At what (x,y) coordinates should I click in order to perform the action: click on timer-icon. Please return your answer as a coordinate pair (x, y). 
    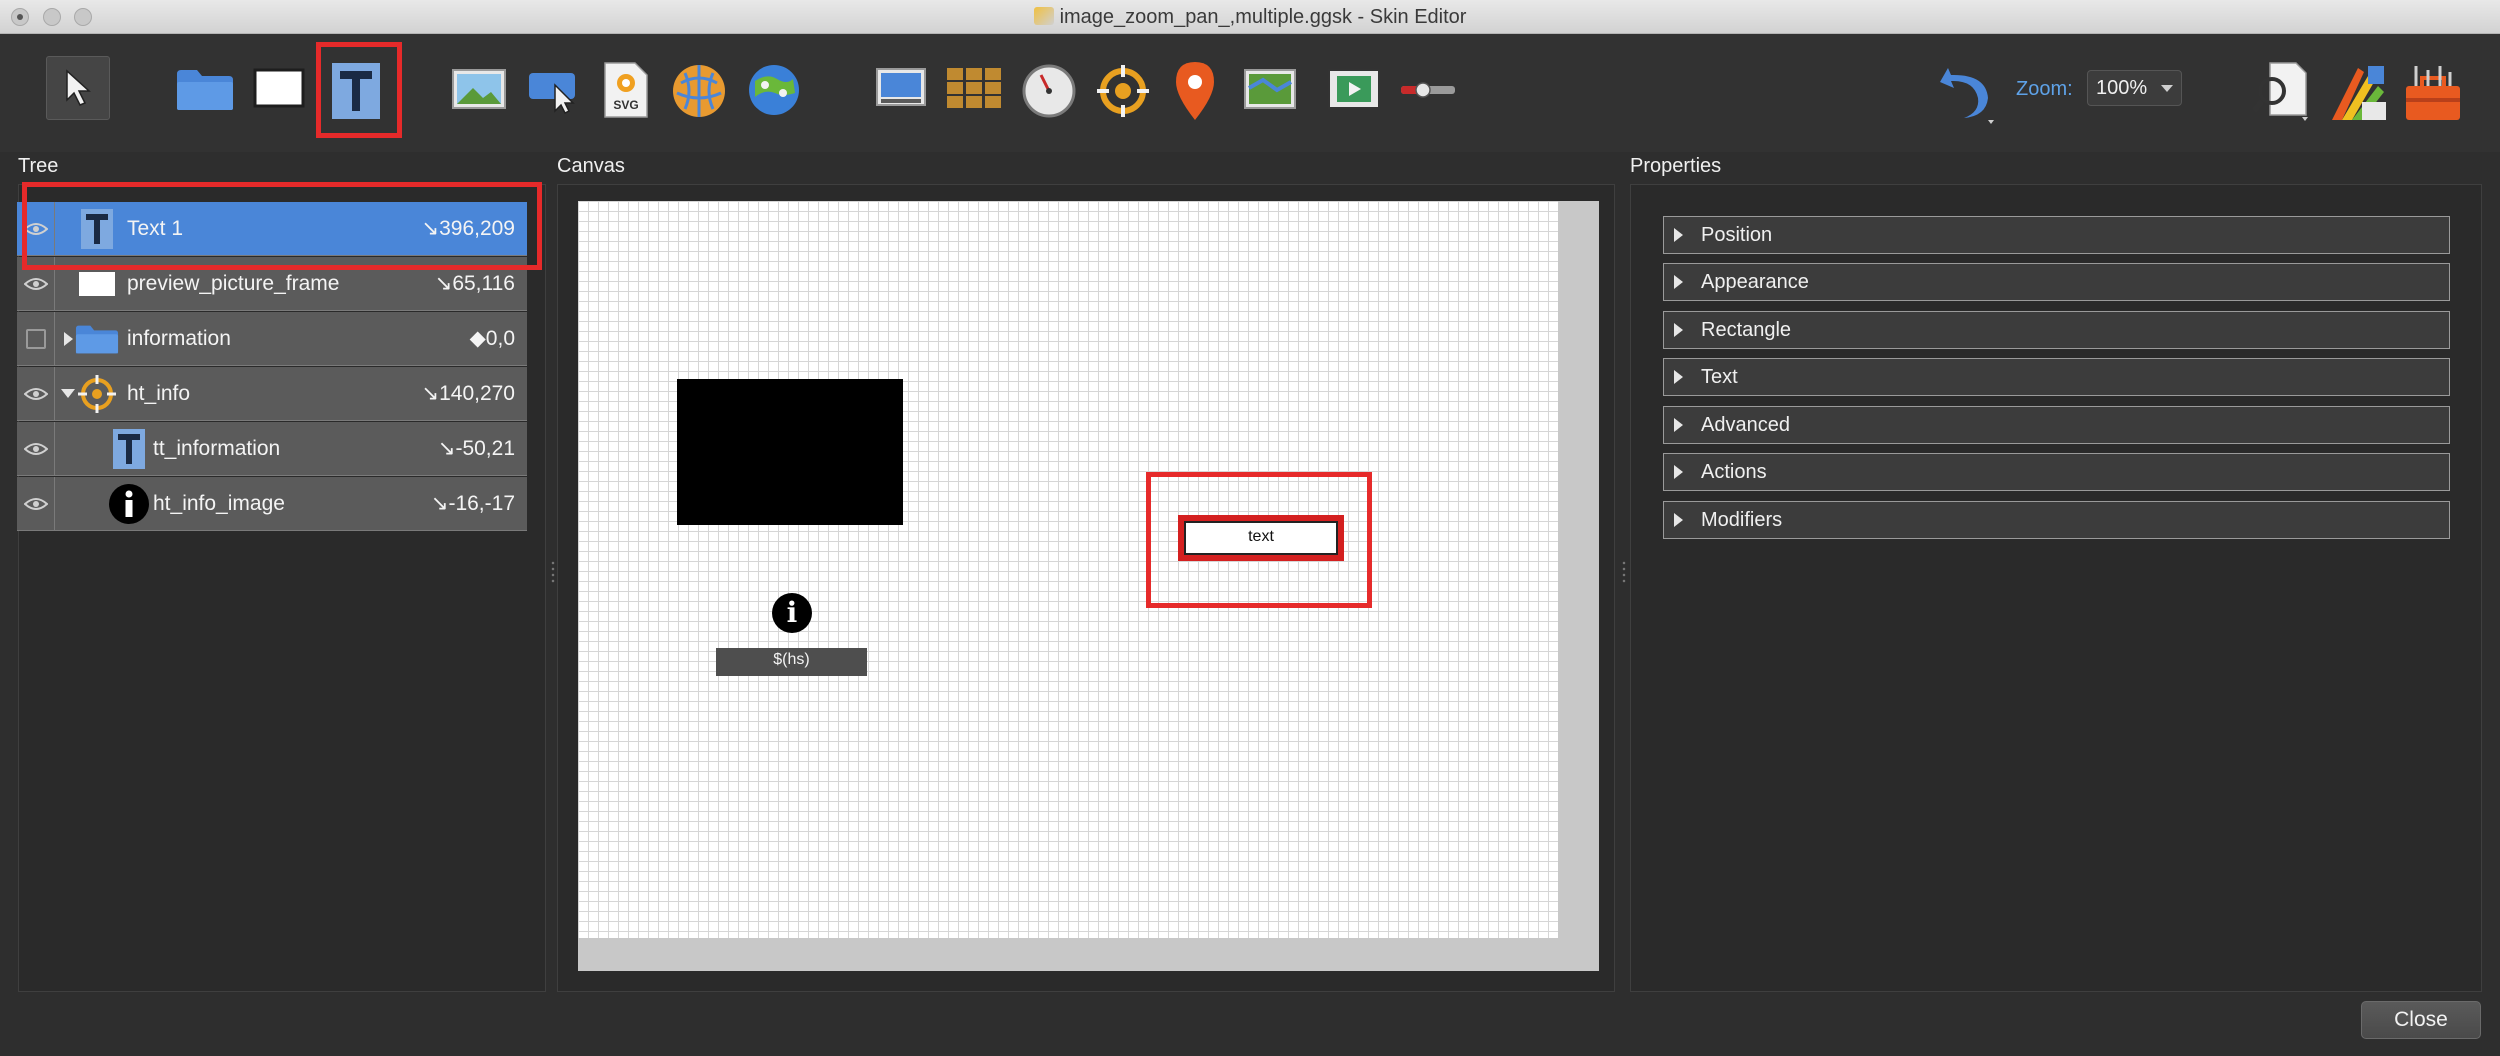
    Looking at the image, I should click on (1049, 91).